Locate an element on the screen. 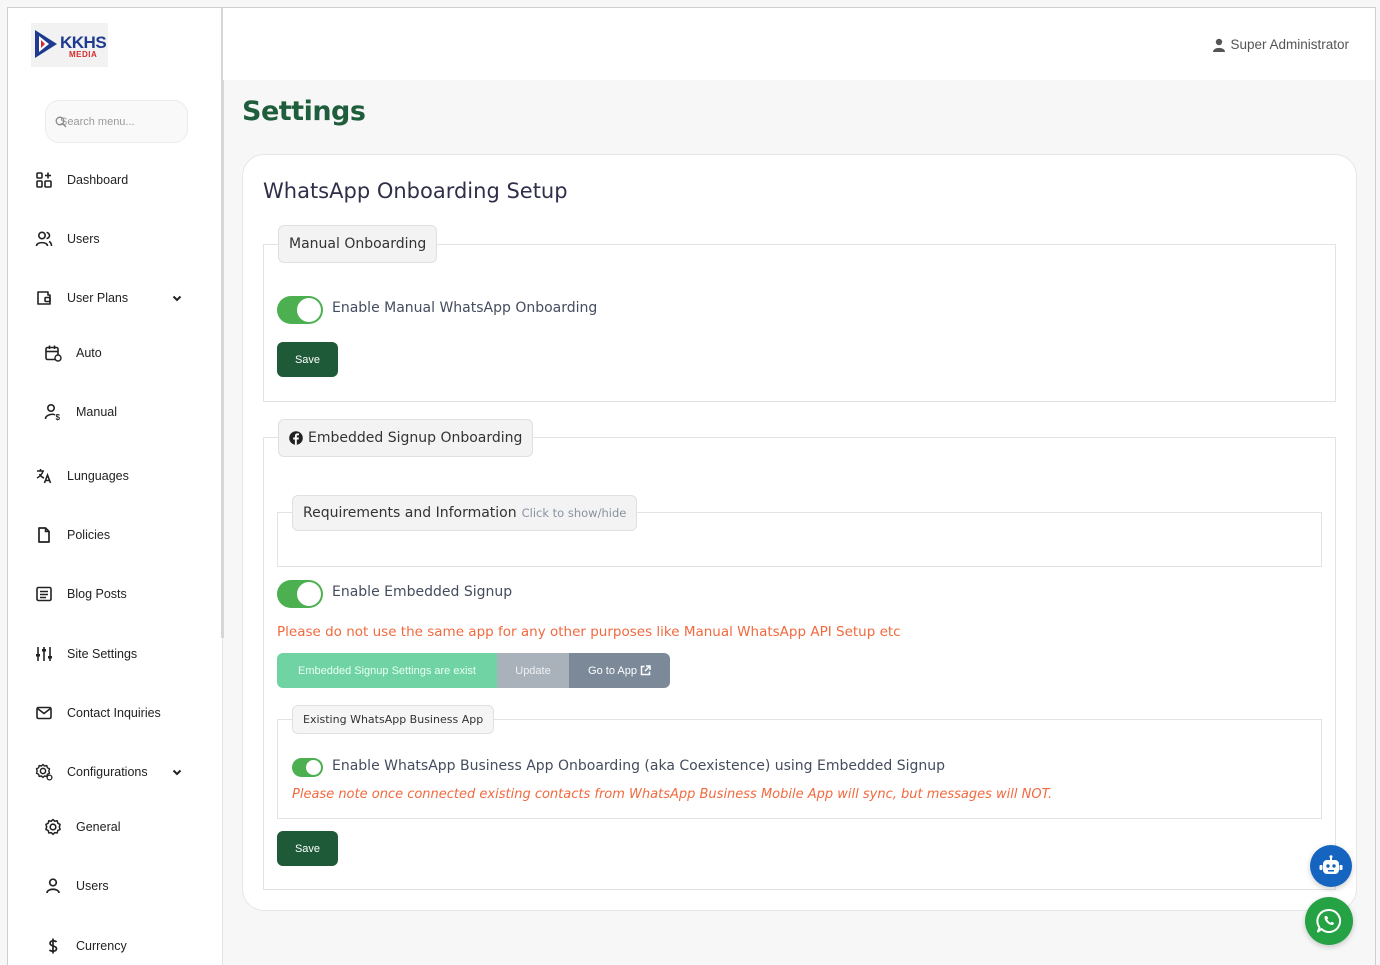 This screenshot has height=965, width=1380. sidebar-item-label: Auto is located at coordinates (89, 353).